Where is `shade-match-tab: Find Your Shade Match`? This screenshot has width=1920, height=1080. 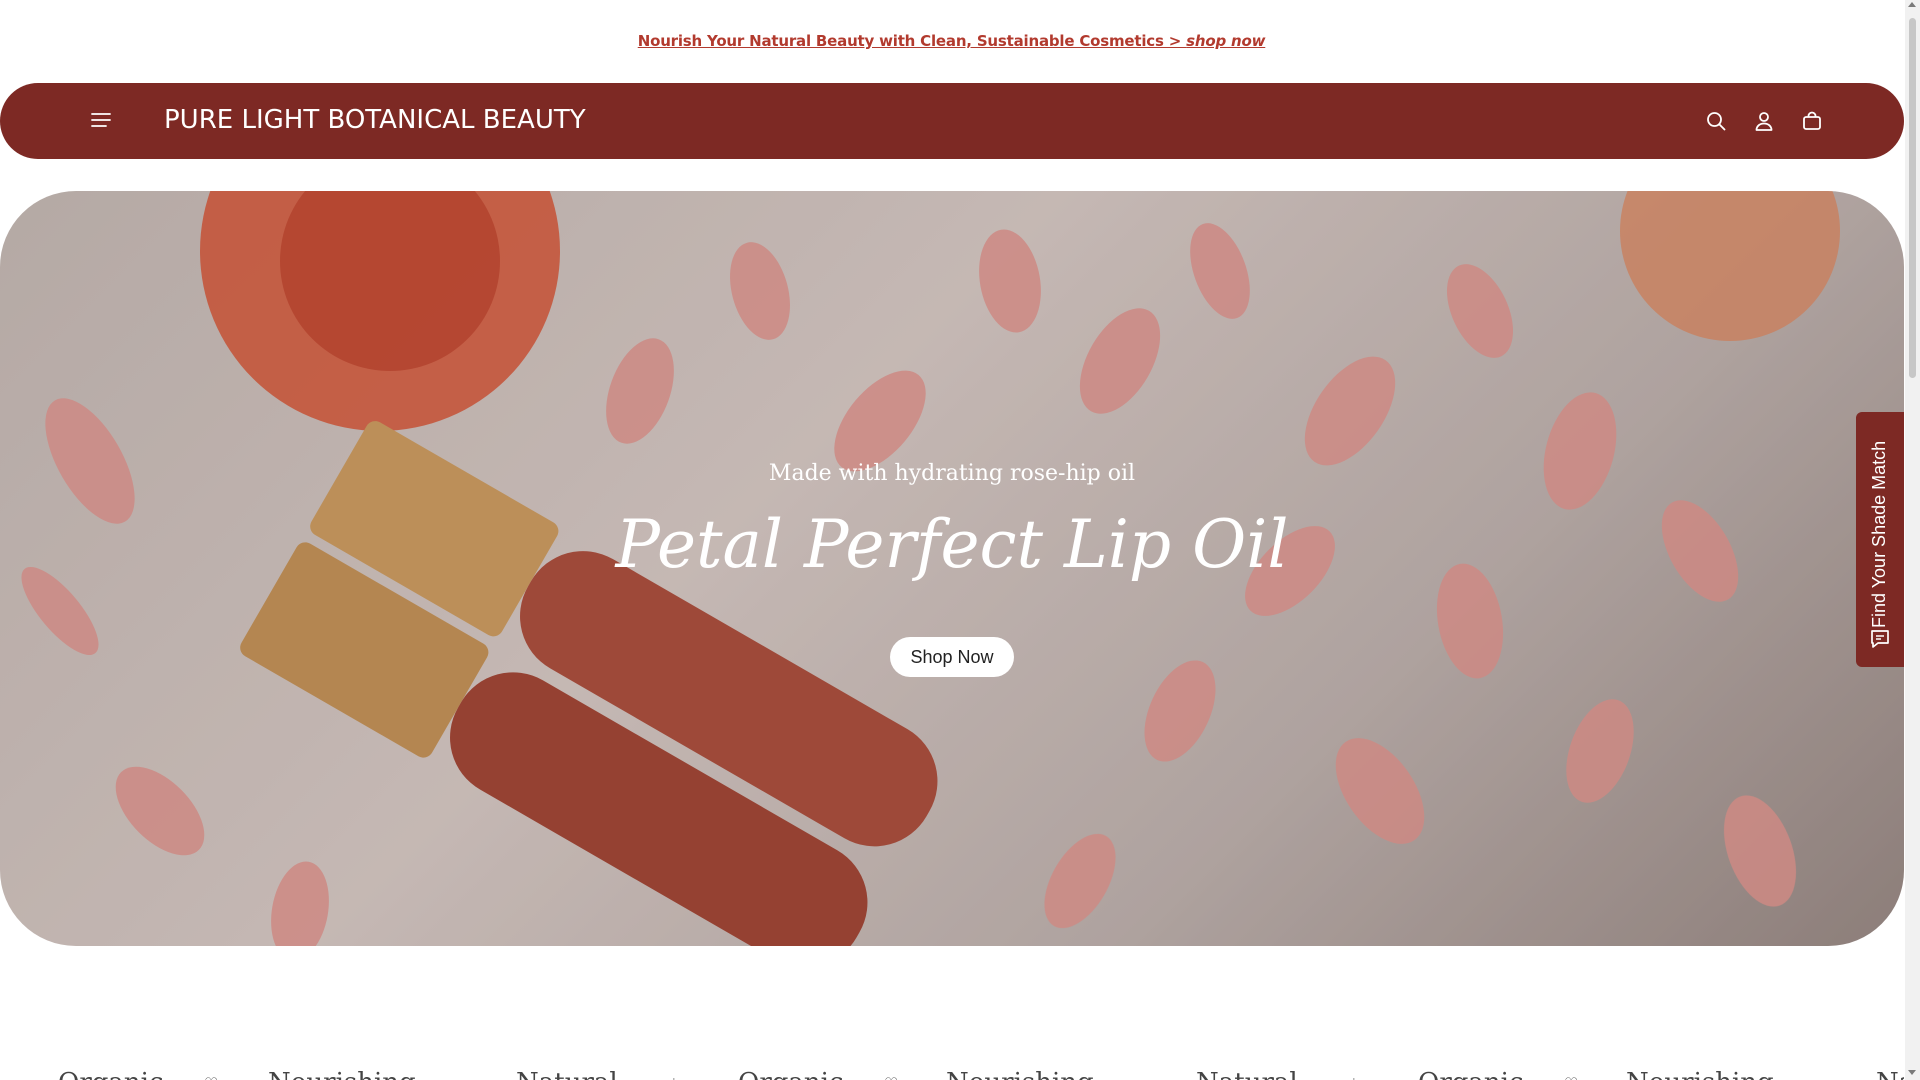 shade-match-tab: Find Your Shade Match is located at coordinates (1880, 539).